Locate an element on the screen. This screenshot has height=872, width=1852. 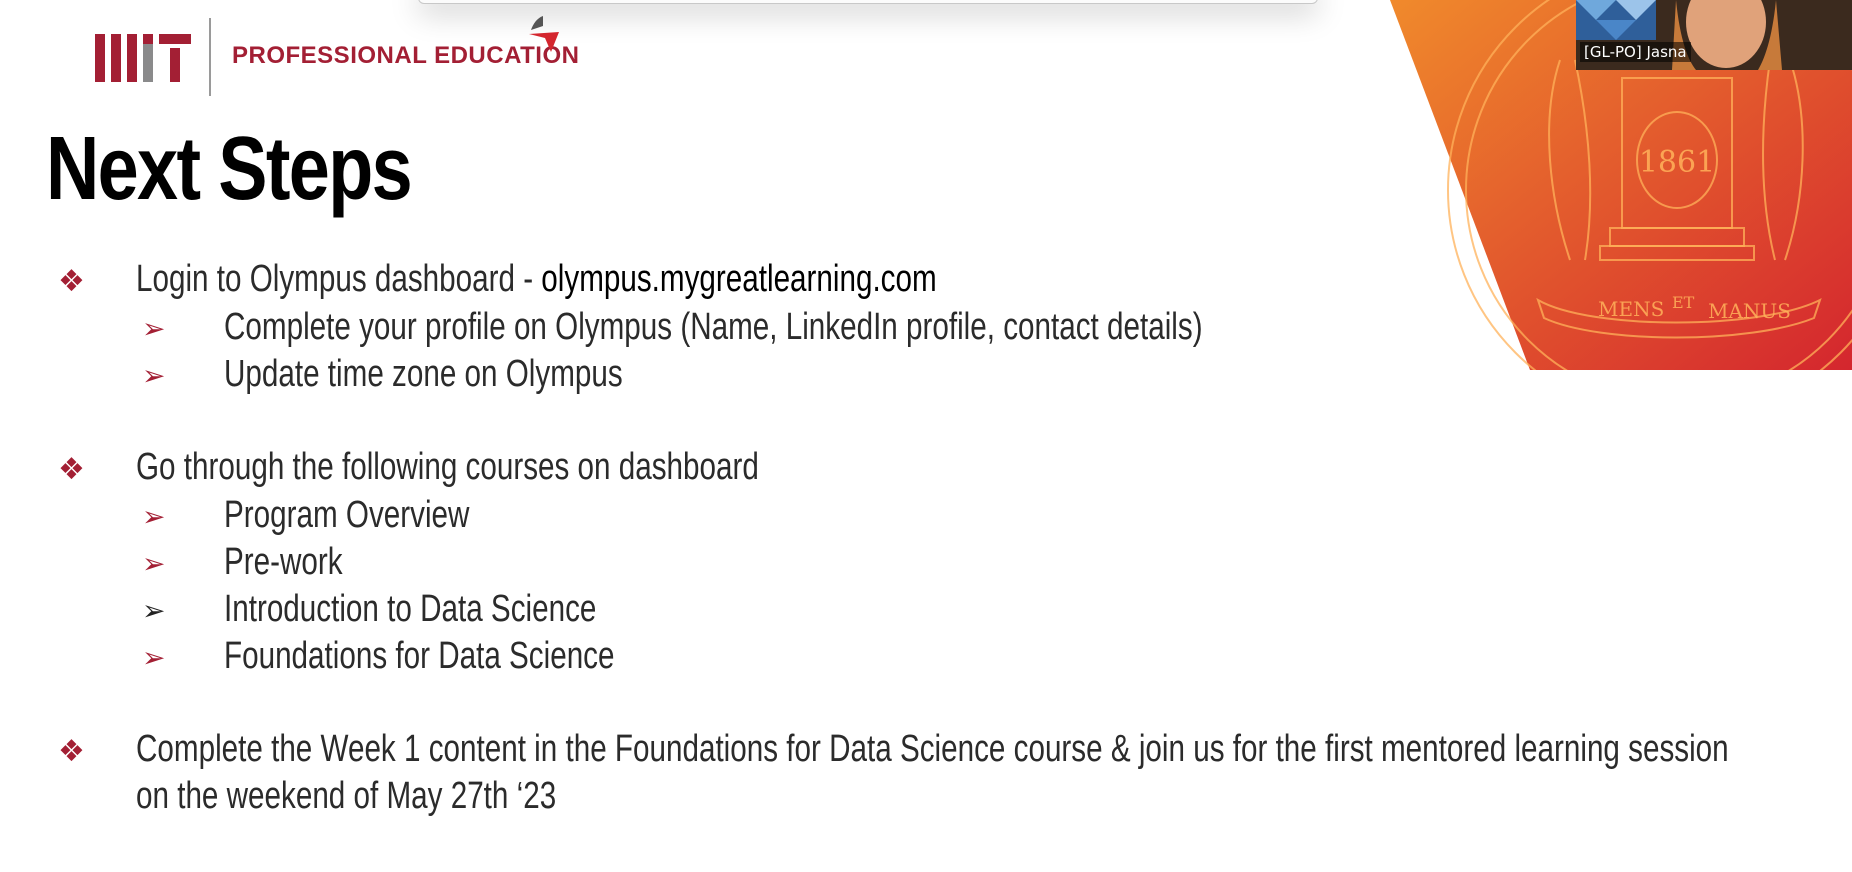
seal-motto-3: MANUS is located at coordinates (1749, 311).